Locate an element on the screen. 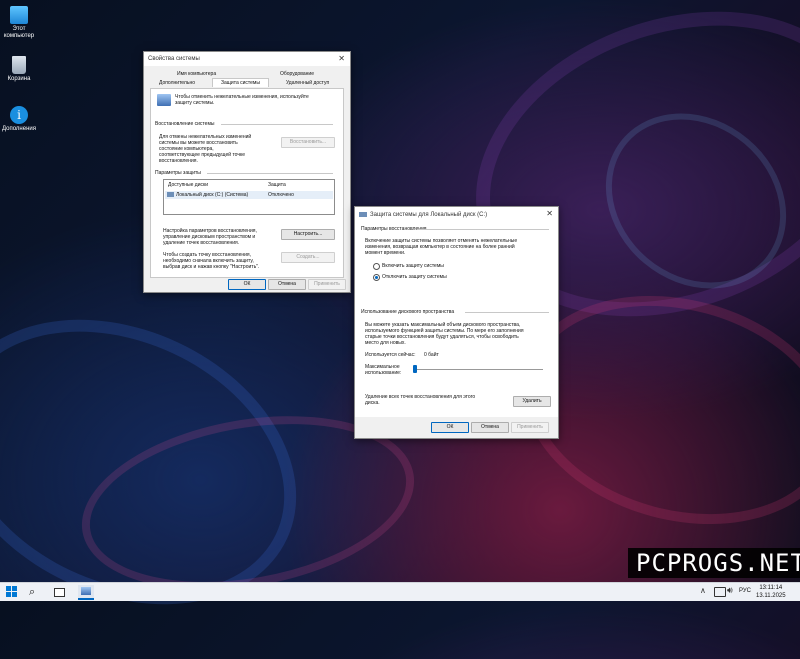  language-indicator: РУС is located at coordinates (745, 591).